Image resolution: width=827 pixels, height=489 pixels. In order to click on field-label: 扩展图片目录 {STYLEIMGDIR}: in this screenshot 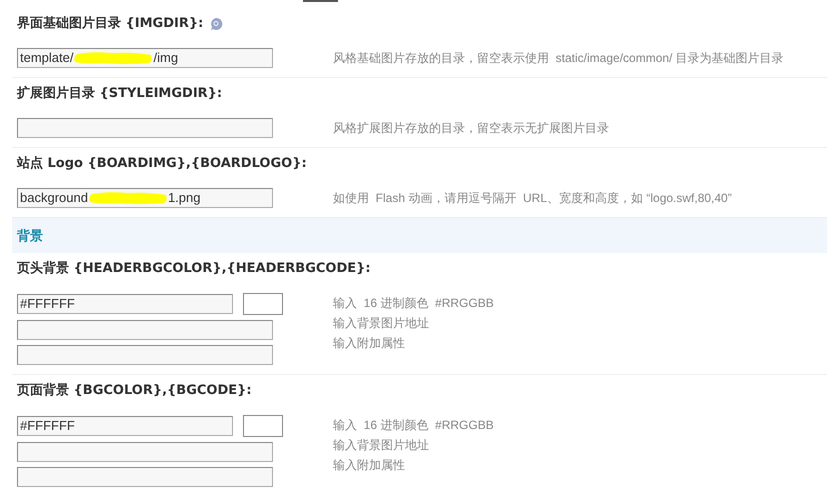, I will do `click(119, 94)`.